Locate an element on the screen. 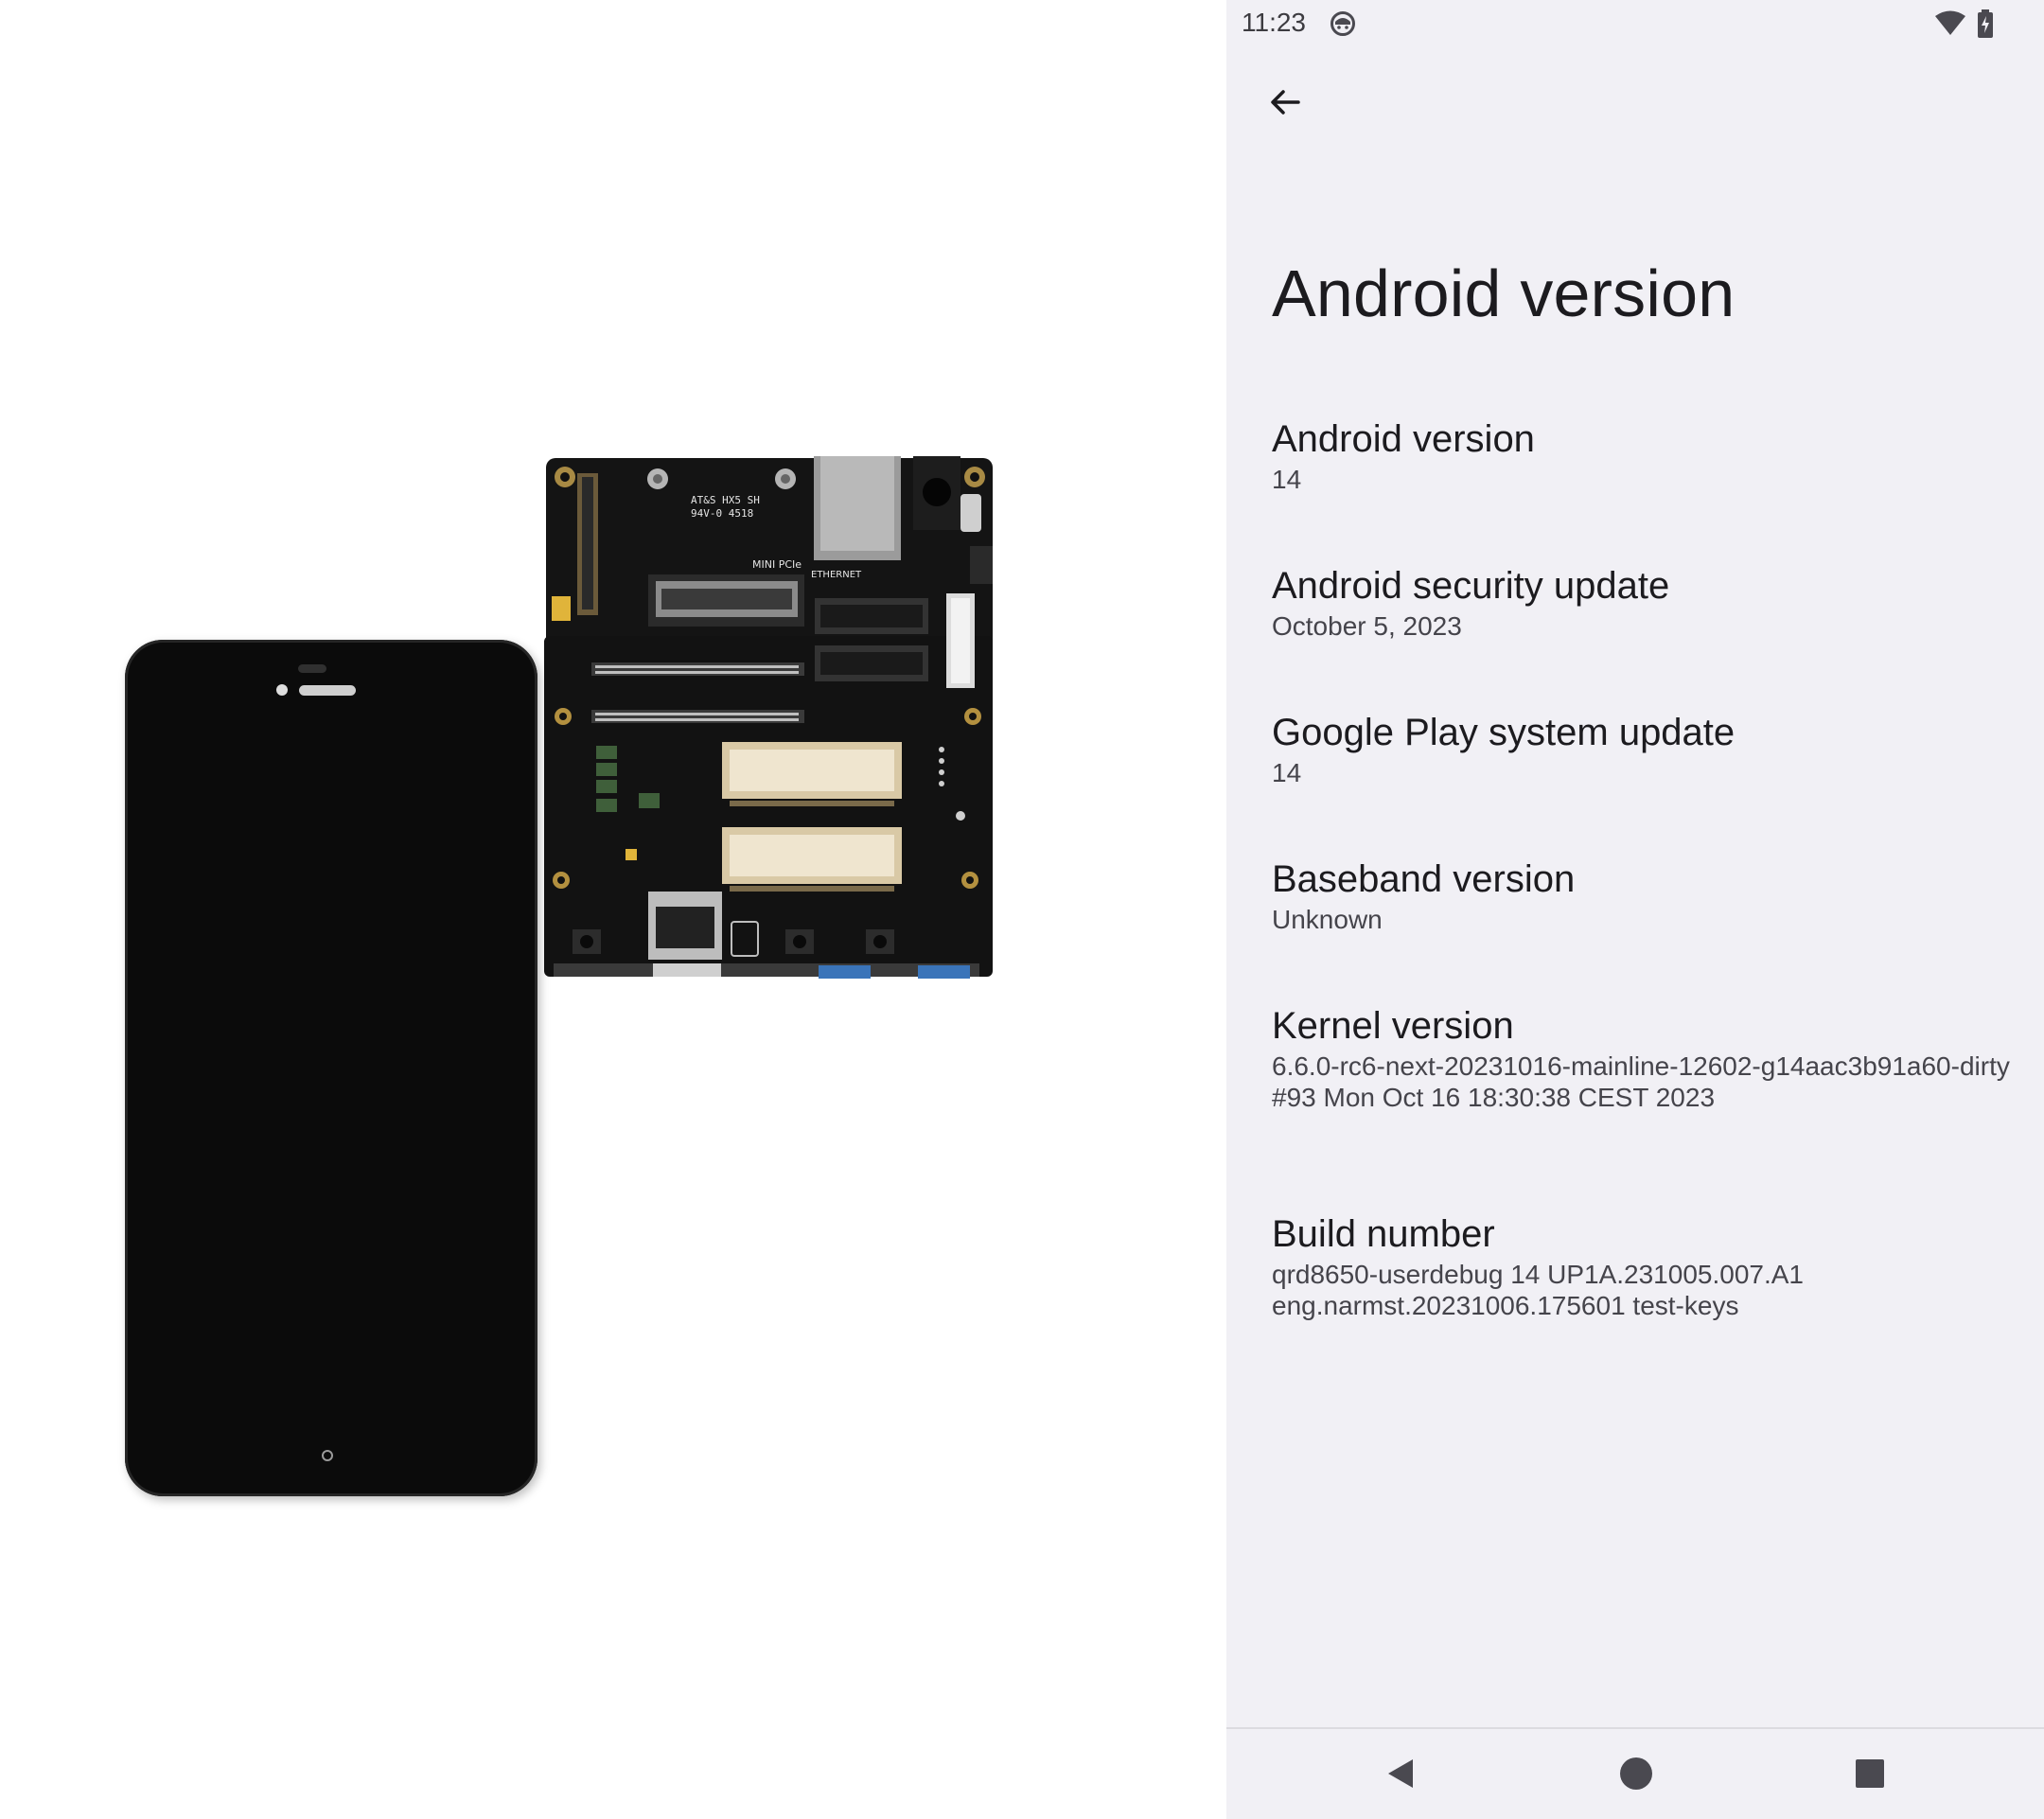  navigation-bar is located at coordinates (1635, 1773).